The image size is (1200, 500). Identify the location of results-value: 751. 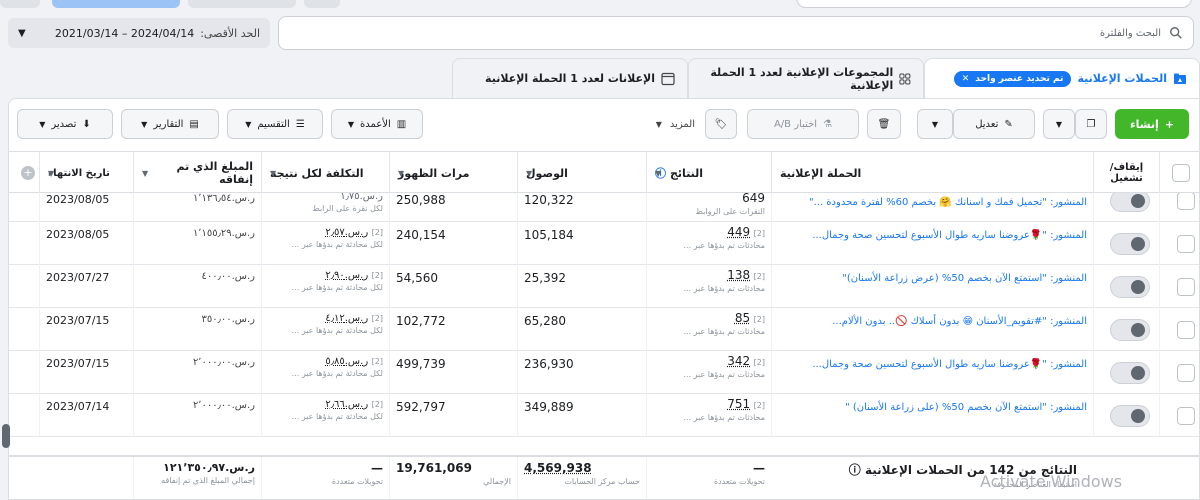
(738, 404).